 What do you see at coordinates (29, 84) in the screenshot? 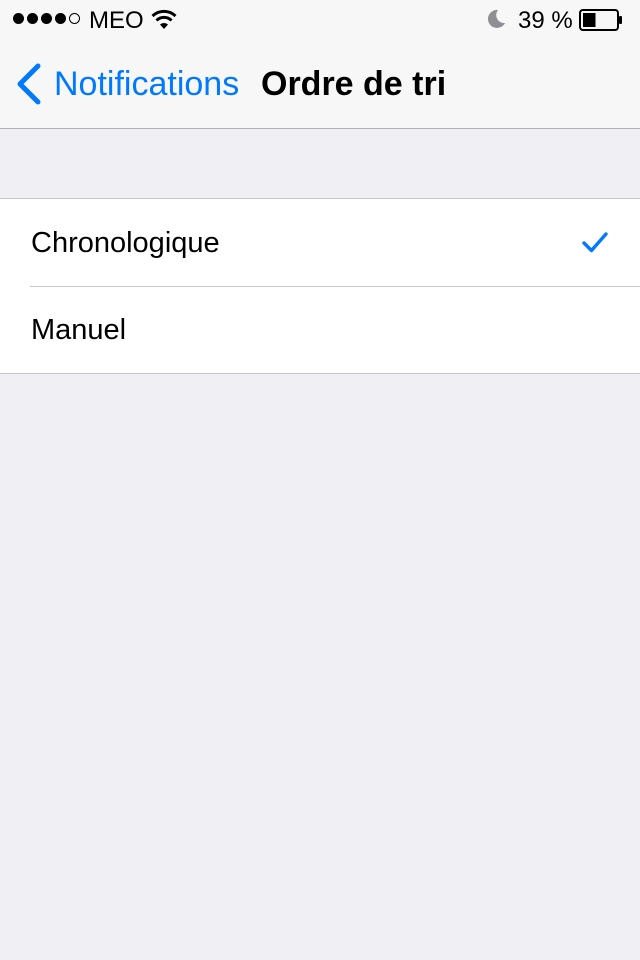
I see `chevron-left-icon` at bounding box center [29, 84].